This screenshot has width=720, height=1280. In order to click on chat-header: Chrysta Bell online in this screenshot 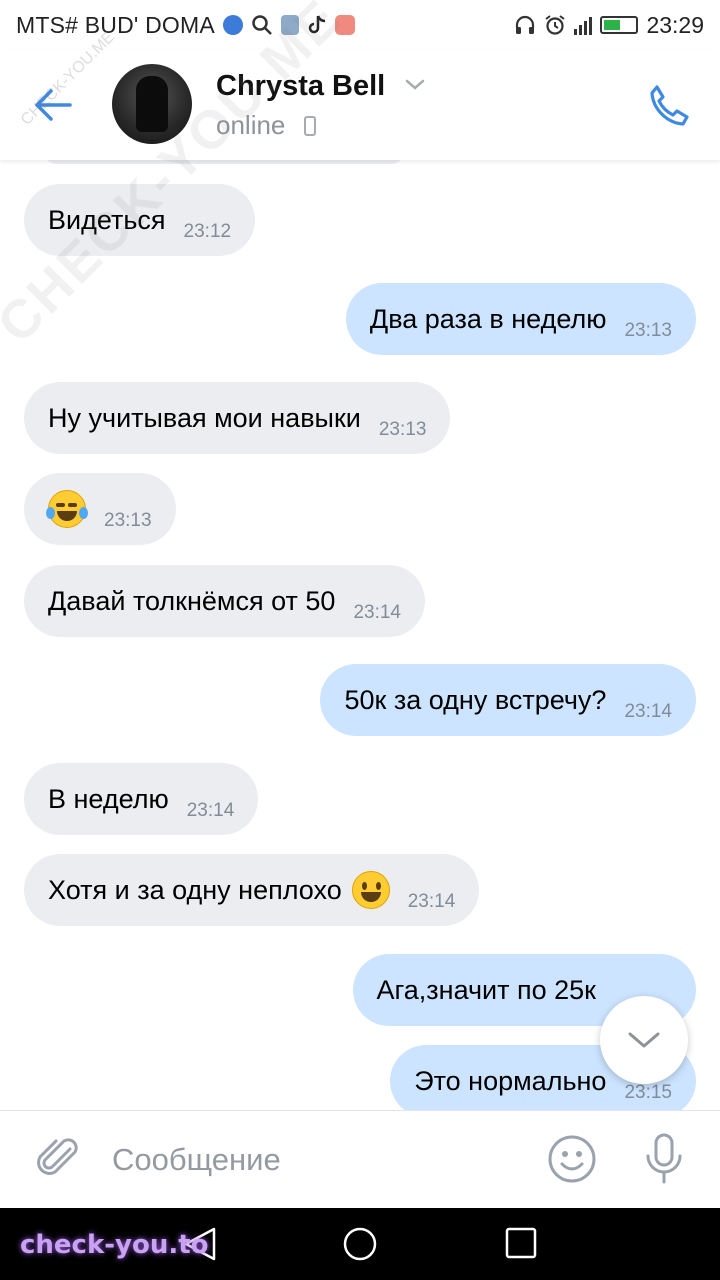, I will do `click(360, 105)`.